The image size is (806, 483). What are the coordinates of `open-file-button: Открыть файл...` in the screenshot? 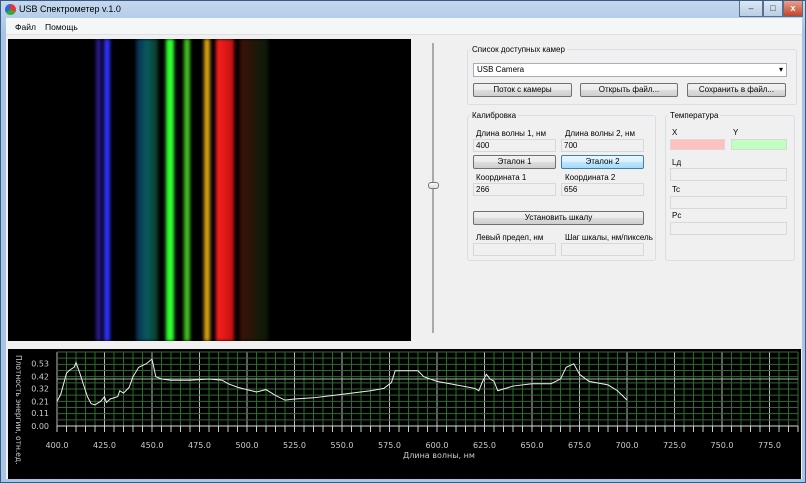 It's located at (629, 90).